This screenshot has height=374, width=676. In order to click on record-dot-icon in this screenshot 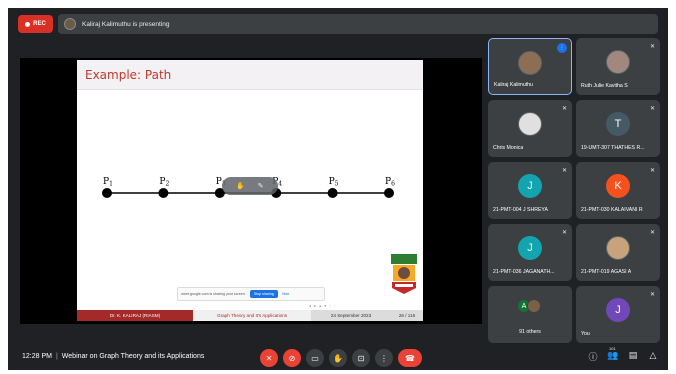, I will do `click(28, 24)`.